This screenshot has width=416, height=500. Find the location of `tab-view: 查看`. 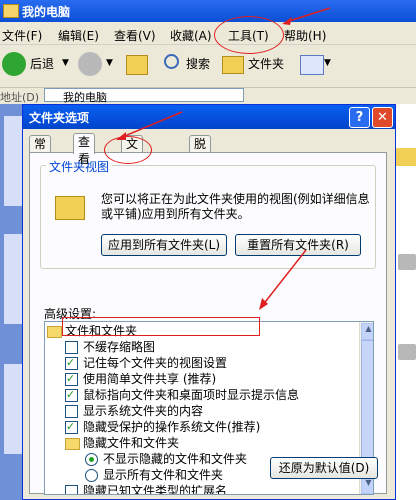

tab-view: 查看 is located at coordinates (84, 149).